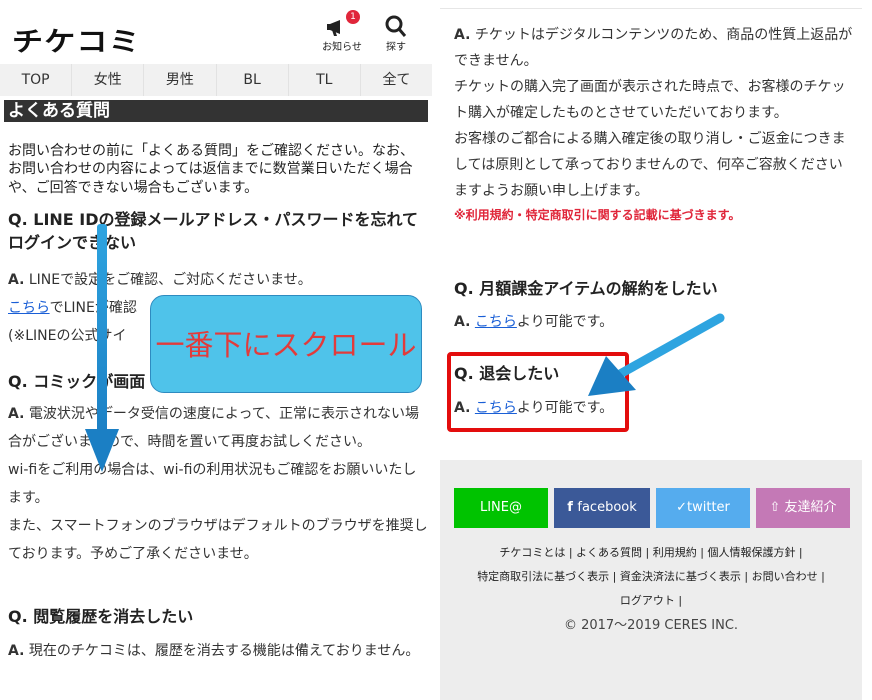 This screenshot has height=700, width=872. Describe the element at coordinates (501, 508) in the screenshot. I see `line-button: LINE@` at that location.